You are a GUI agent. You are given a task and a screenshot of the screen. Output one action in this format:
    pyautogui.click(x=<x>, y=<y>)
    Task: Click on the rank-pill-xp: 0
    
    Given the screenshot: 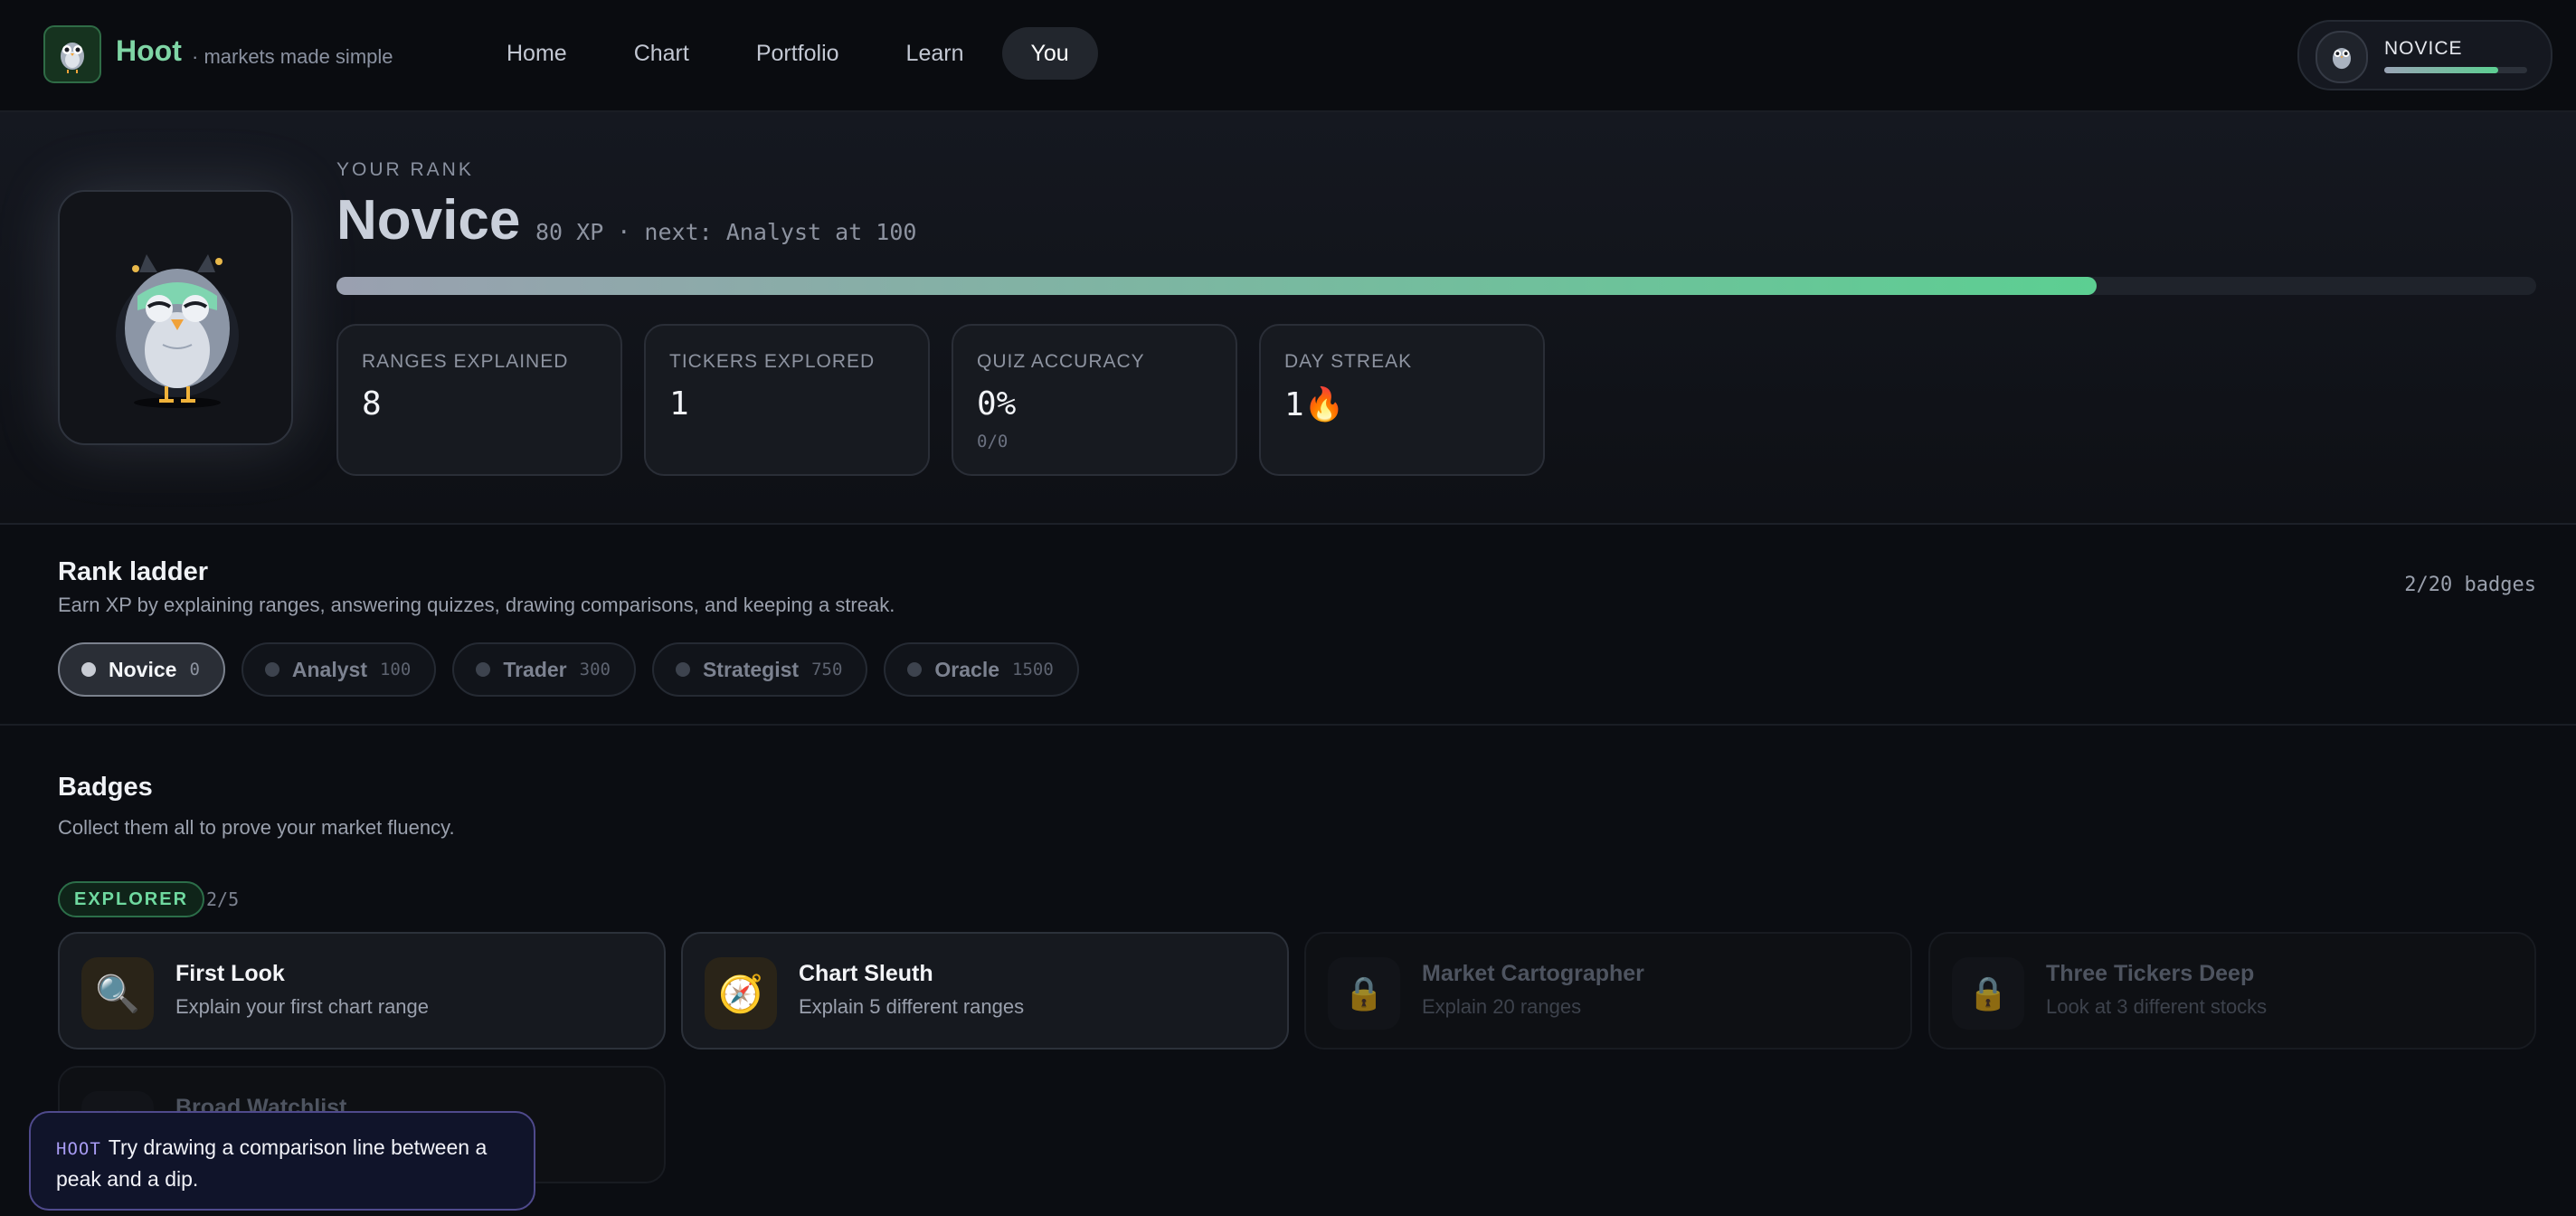 What is the action you would take?
    pyautogui.click(x=194, y=669)
    